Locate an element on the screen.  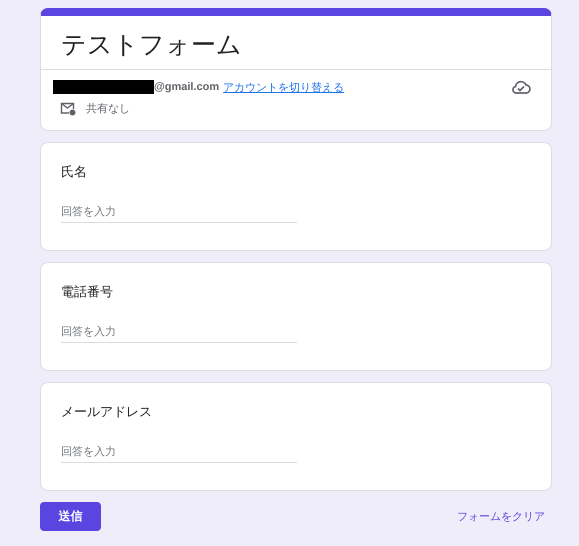
switch-account-link: アカウントを切り替える is located at coordinates (283, 87).